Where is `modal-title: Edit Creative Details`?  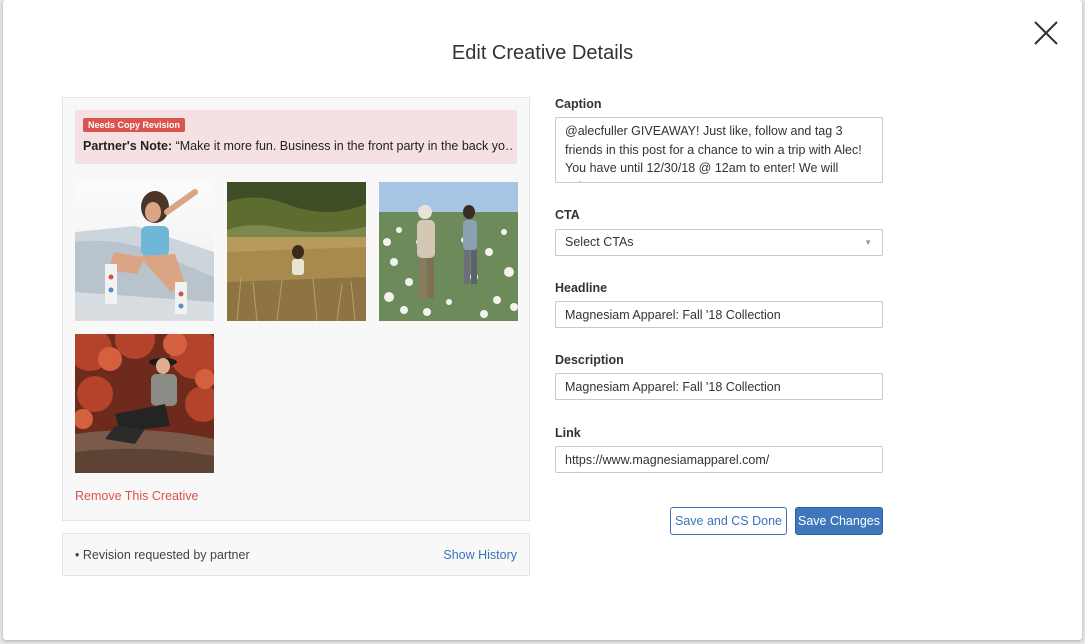 modal-title: Edit Creative Details is located at coordinates (542, 53).